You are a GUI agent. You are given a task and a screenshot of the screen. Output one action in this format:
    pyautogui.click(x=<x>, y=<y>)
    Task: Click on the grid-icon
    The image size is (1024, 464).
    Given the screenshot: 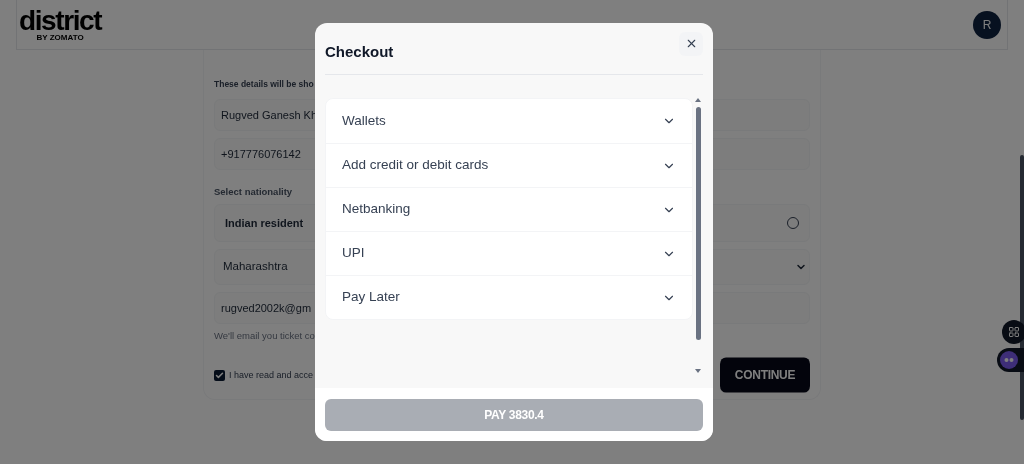 What is the action you would take?
    pyautogui.click(x=1014, y=332)
    